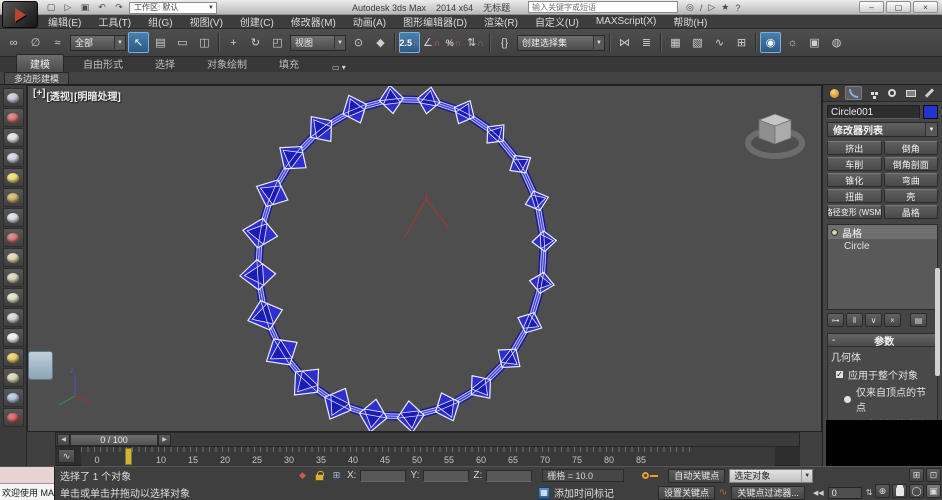  Describe the element at coordinates (854, 148) in the screenshot. I see `modifier-button-0: 挤出` at that location.